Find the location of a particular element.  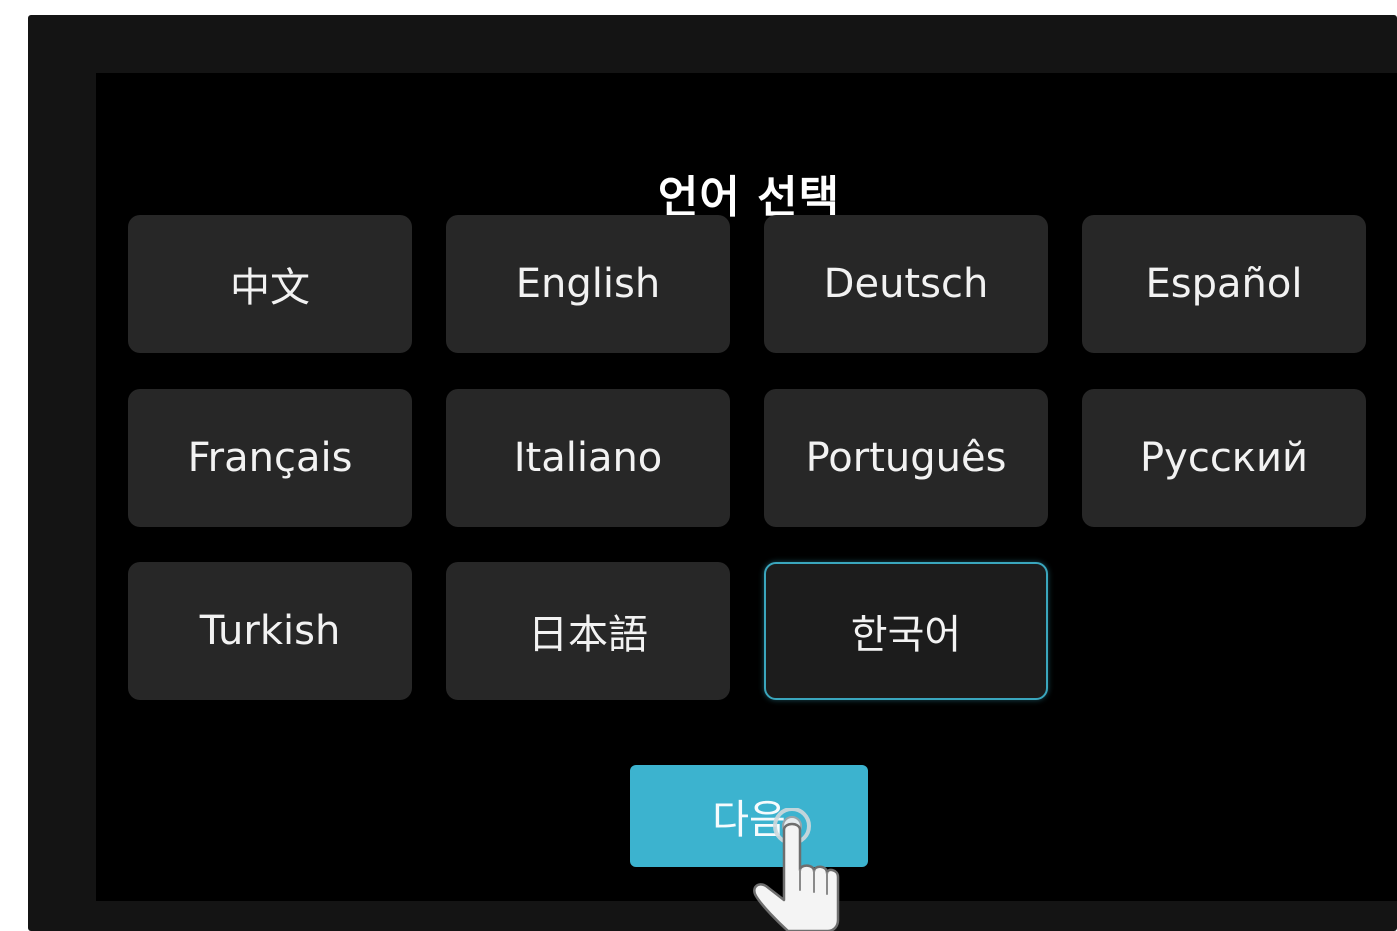

language-button-portuguese: Português is located at coordinates (906, 458).